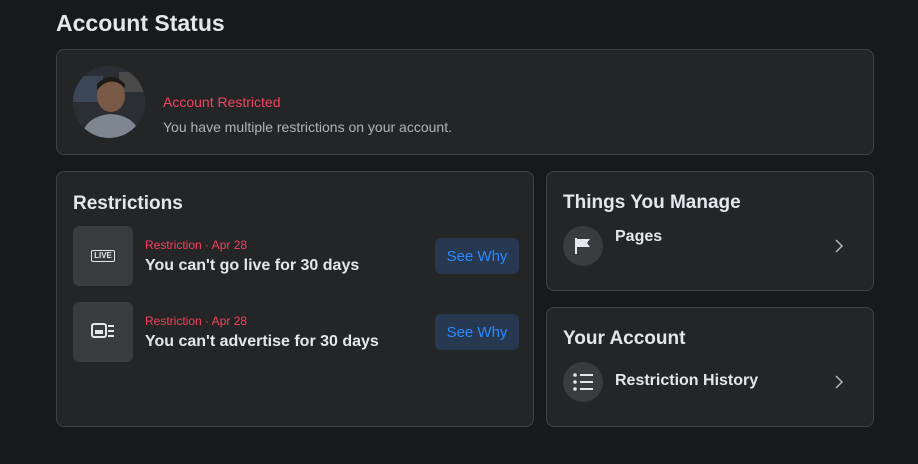 The height and width of the screenshot is (464, 918). I want to click on manage-item-pages: Pages, so click(711, 247).